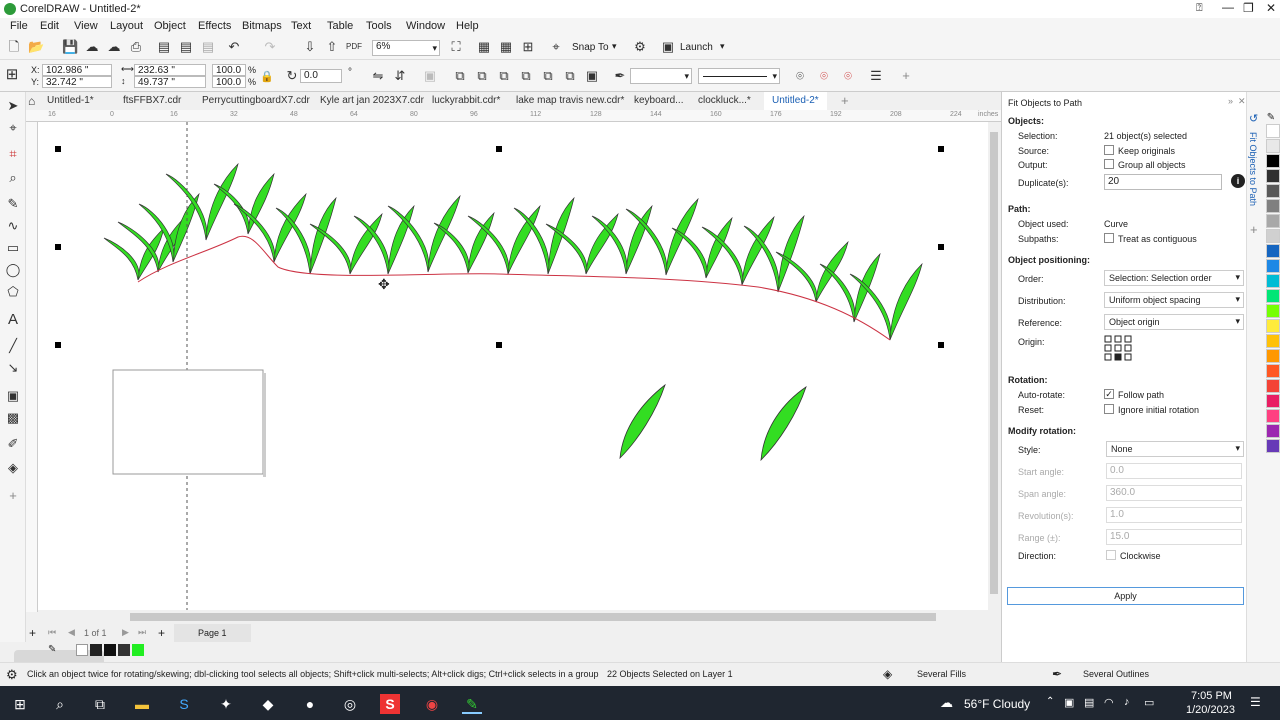 This screenshot has height=720, width=1280. Describe the element at coordinates (533, 617) in the screenshot. I see `scrollbar-thumb` at that location.